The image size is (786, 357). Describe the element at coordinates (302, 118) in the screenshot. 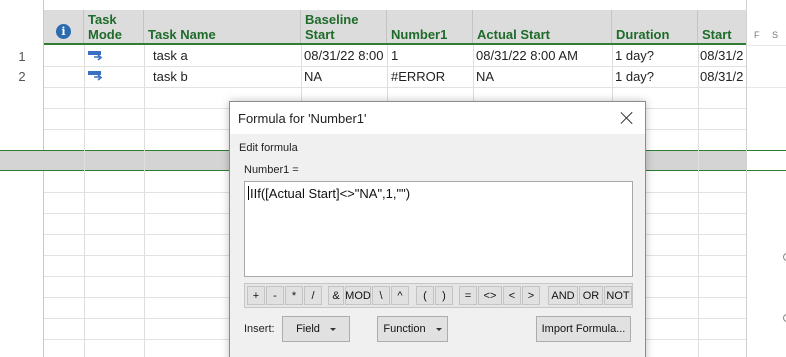

I see `dialog-title: Formula for 'Number1'` at that location.